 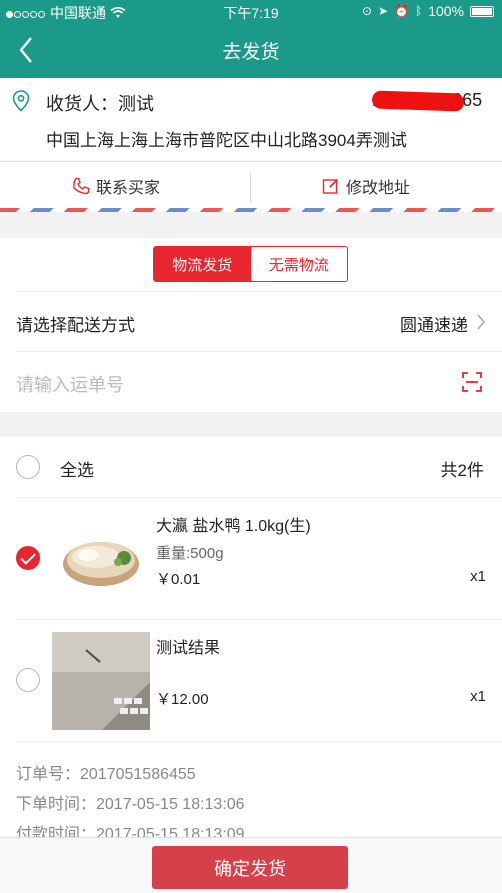 I want to click on delivery-method-label: 请选择配送方式, so click(x=75, y=325).